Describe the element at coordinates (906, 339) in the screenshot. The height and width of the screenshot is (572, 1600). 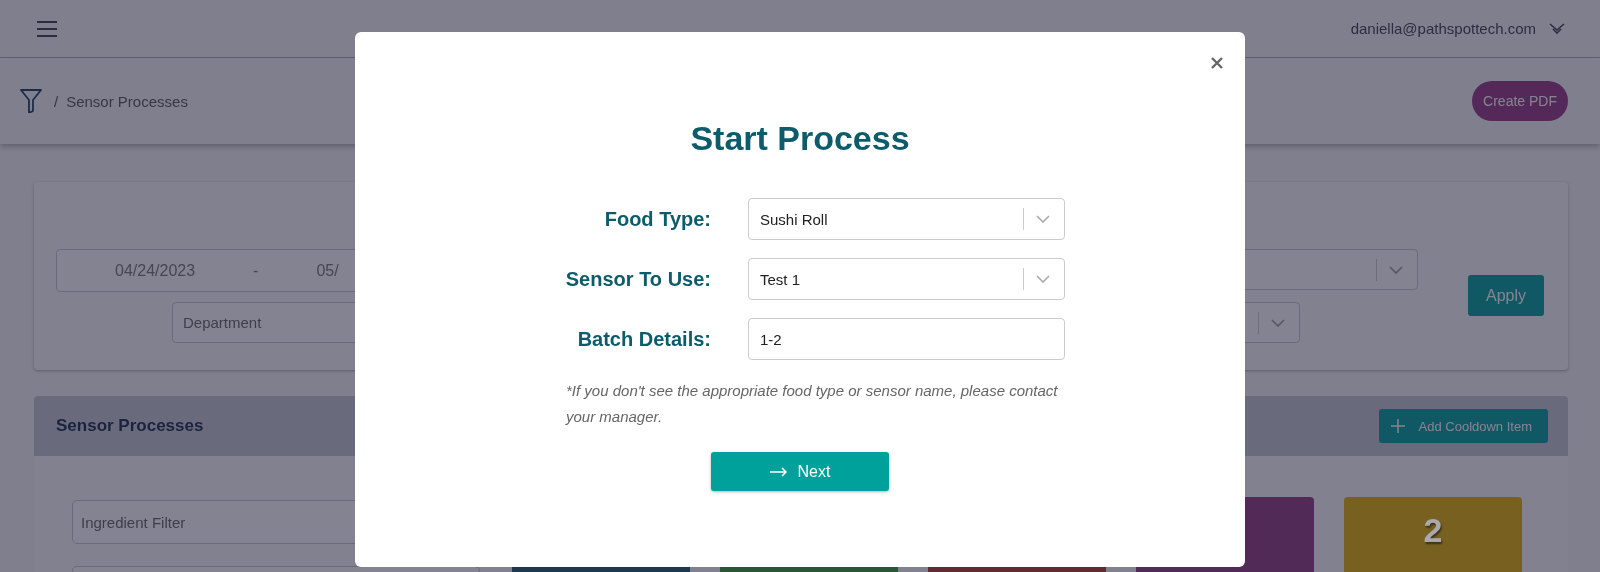
I see `batch-details-field: 1-2` at that location.